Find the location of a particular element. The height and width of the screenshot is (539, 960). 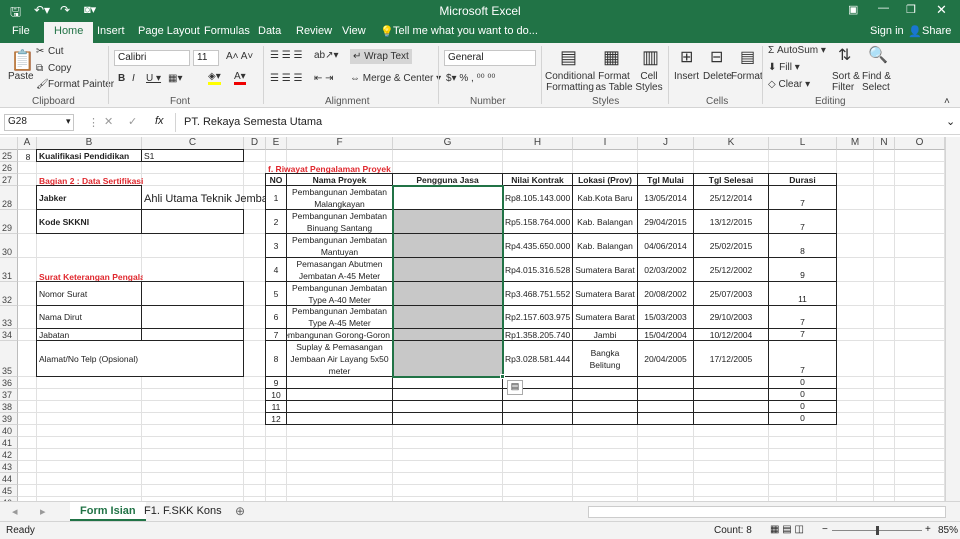

align-left-icons: ☰ ☰ ☰ is located at coordinates (286, 78).